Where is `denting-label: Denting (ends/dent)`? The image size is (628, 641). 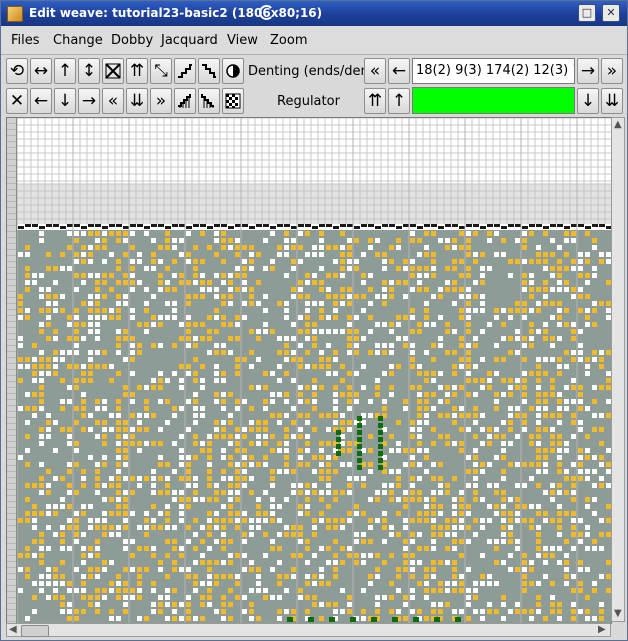 denting-label: Denting (ends/dent) is located at coordinates (313, 71).